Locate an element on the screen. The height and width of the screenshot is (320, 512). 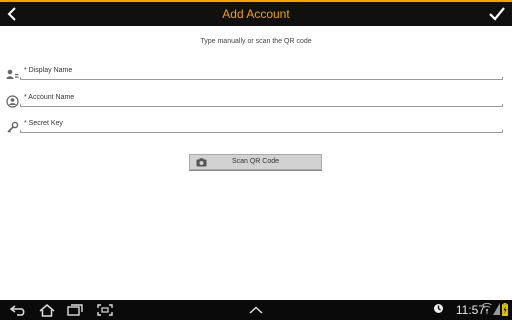
checkmark-icon is located at coordinates (497, 14).